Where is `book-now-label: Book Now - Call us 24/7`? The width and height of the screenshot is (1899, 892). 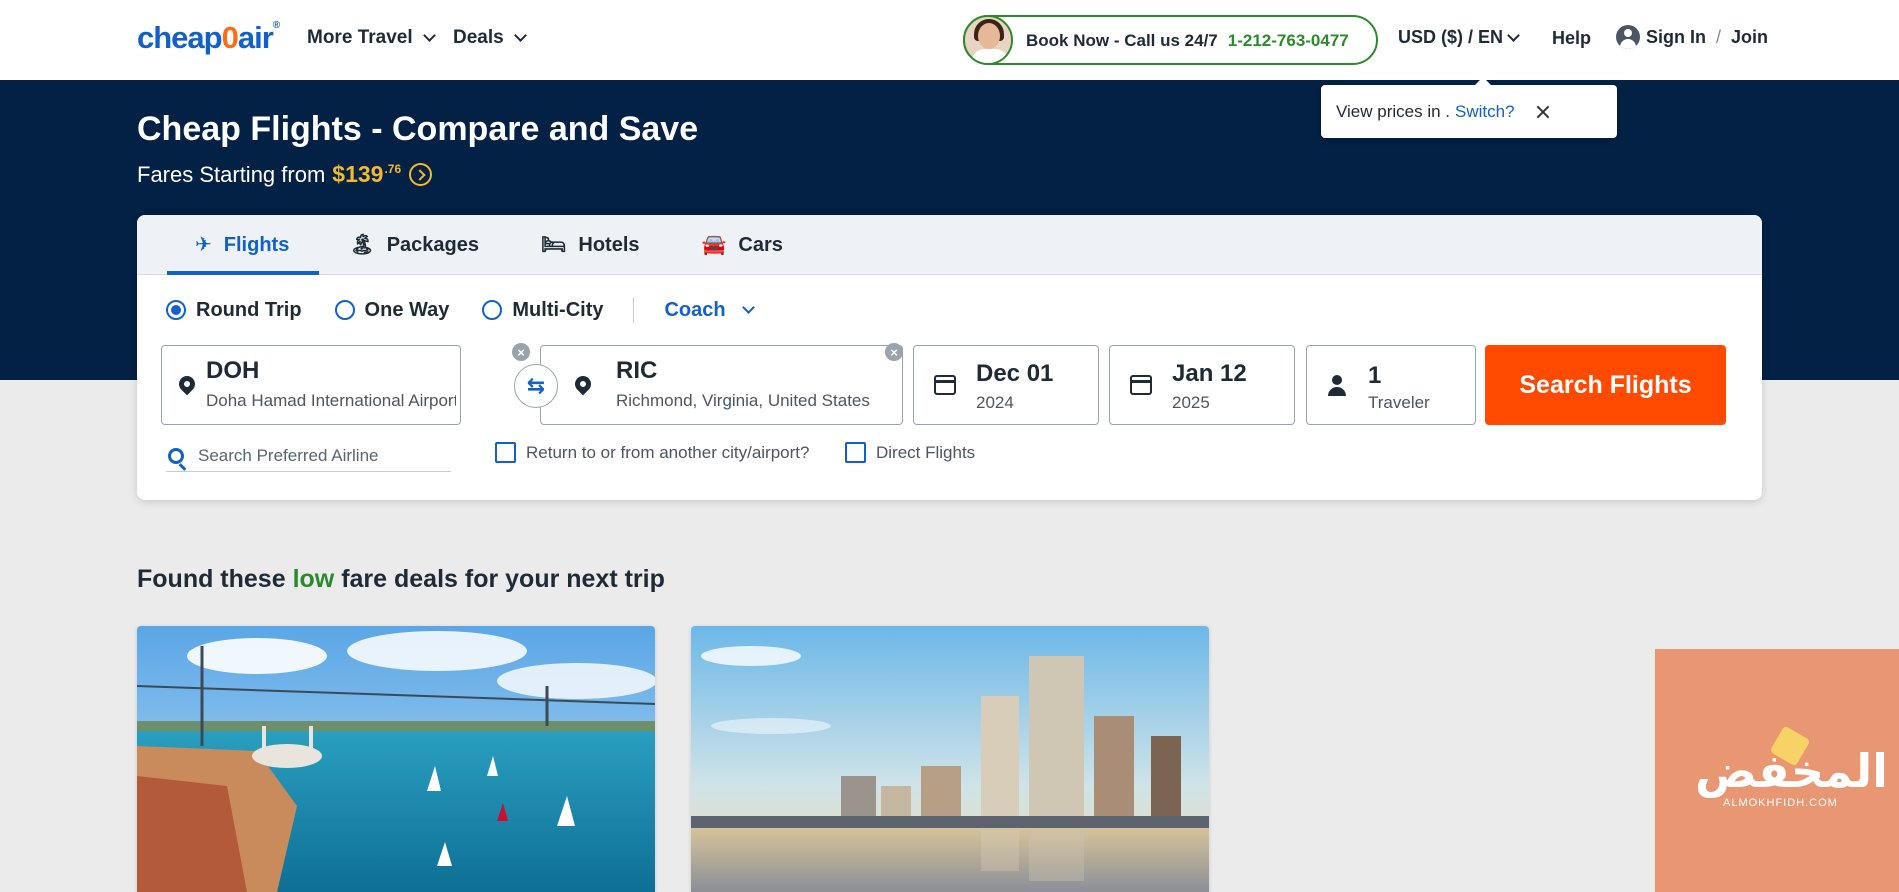
book-now-label: Book Now - Call us 24/7 is located at coordinates (1122, 40).